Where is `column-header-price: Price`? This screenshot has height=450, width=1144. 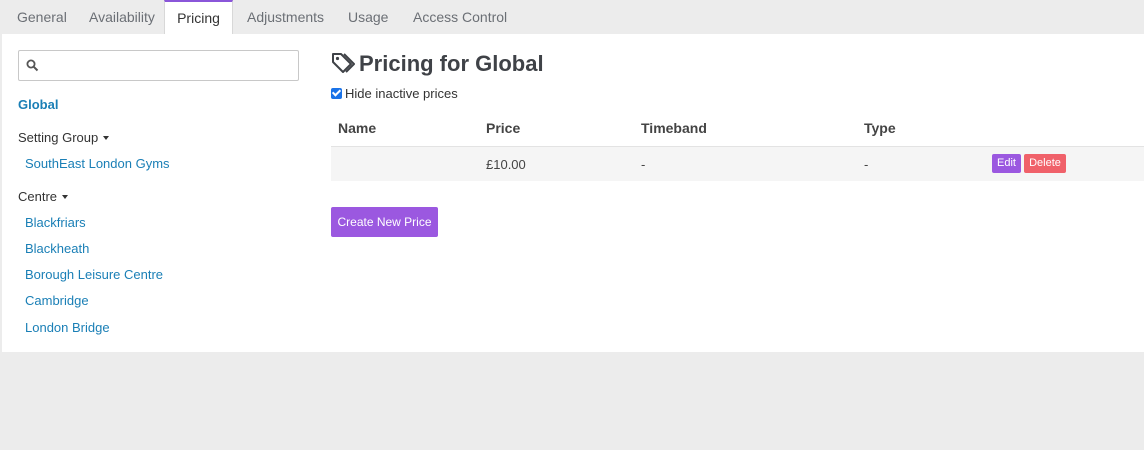 column-header-price: Price is located at coordinates (503, 128).